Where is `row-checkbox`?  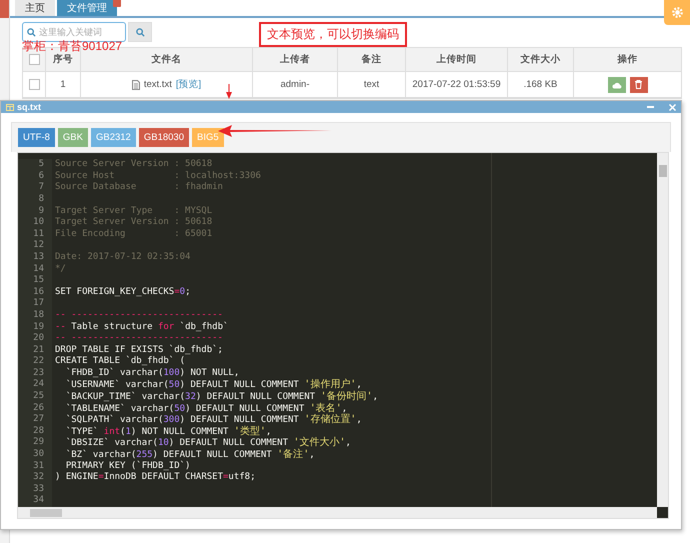
row-checkbox is located at coordinates (34, 84).